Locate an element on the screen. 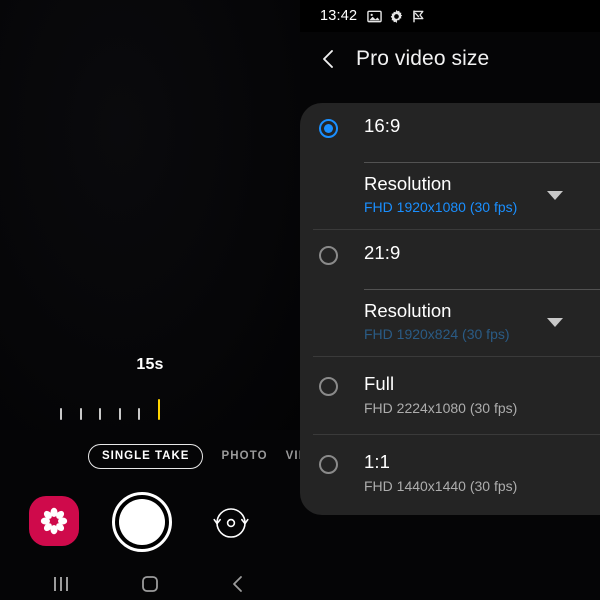 This screenshot has width=600, height=600. recents-icon is located at coordinates (61, 584).